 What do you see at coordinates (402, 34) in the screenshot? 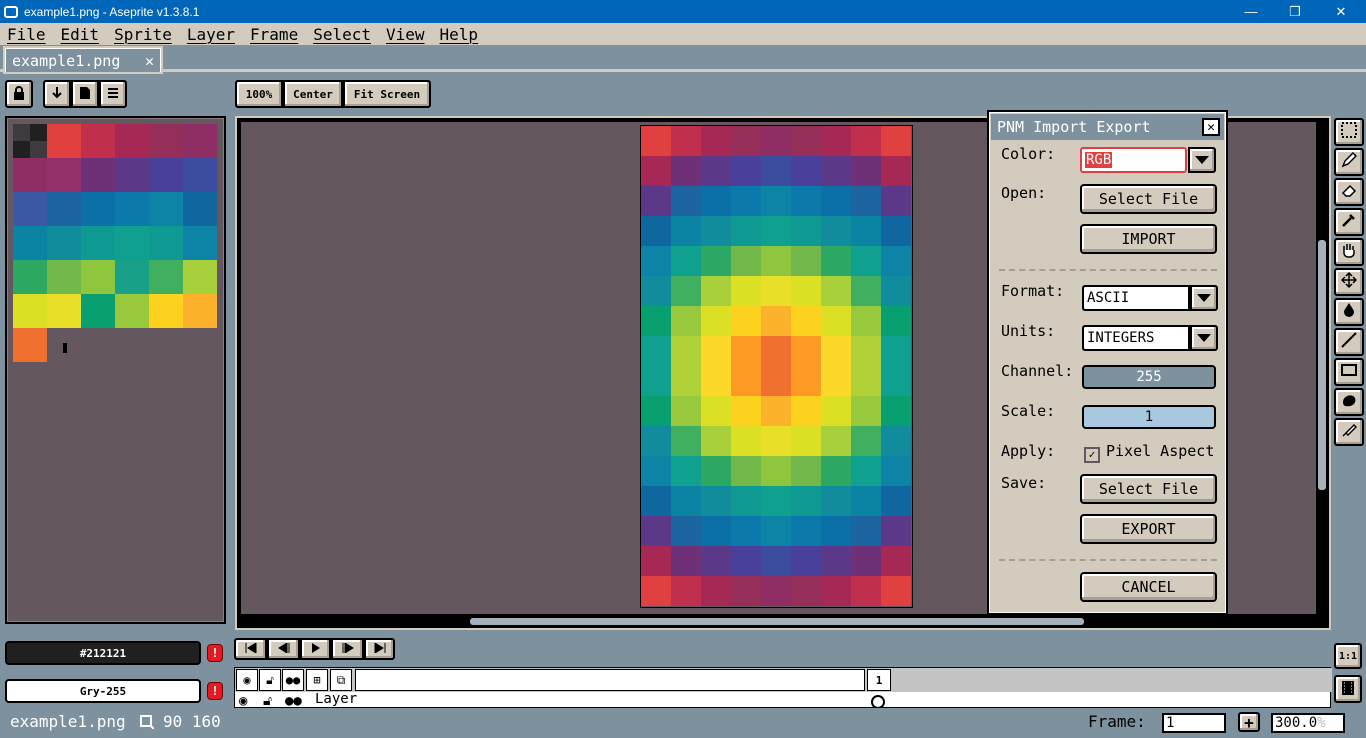
I see `menu-view: View` at bounding box center [402, 34].